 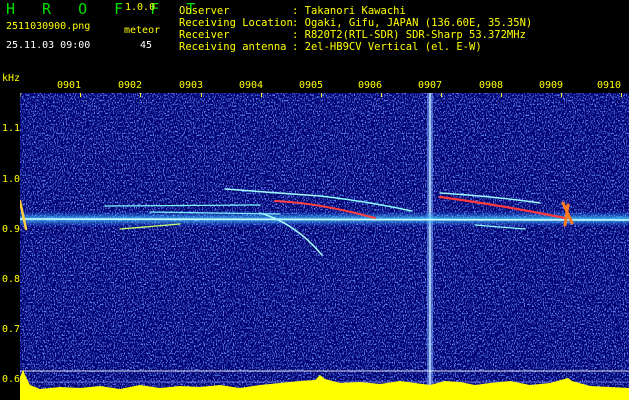 What do you see at coordinates (11, 78) in the screenshot?
I see `khz-axis-label: kHz` at bounding box center [11, 78].